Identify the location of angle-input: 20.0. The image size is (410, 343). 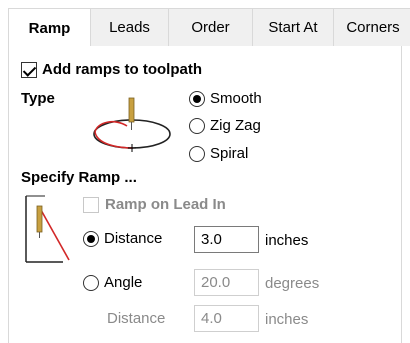
(226, 282).